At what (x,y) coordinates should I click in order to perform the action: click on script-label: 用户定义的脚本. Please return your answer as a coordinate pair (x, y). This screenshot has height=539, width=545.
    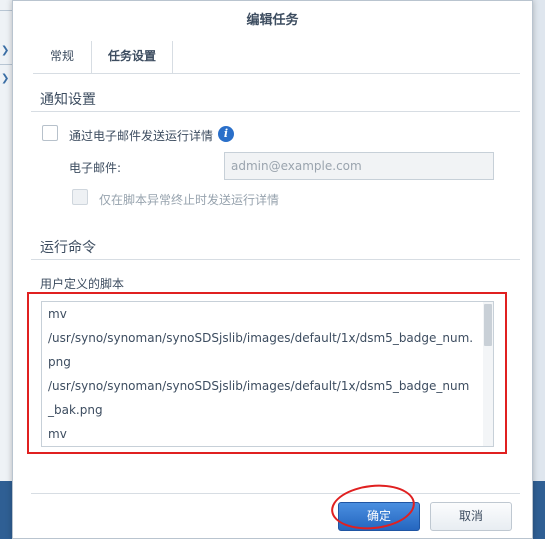
    Looking at the image, I should click on (82, 284).